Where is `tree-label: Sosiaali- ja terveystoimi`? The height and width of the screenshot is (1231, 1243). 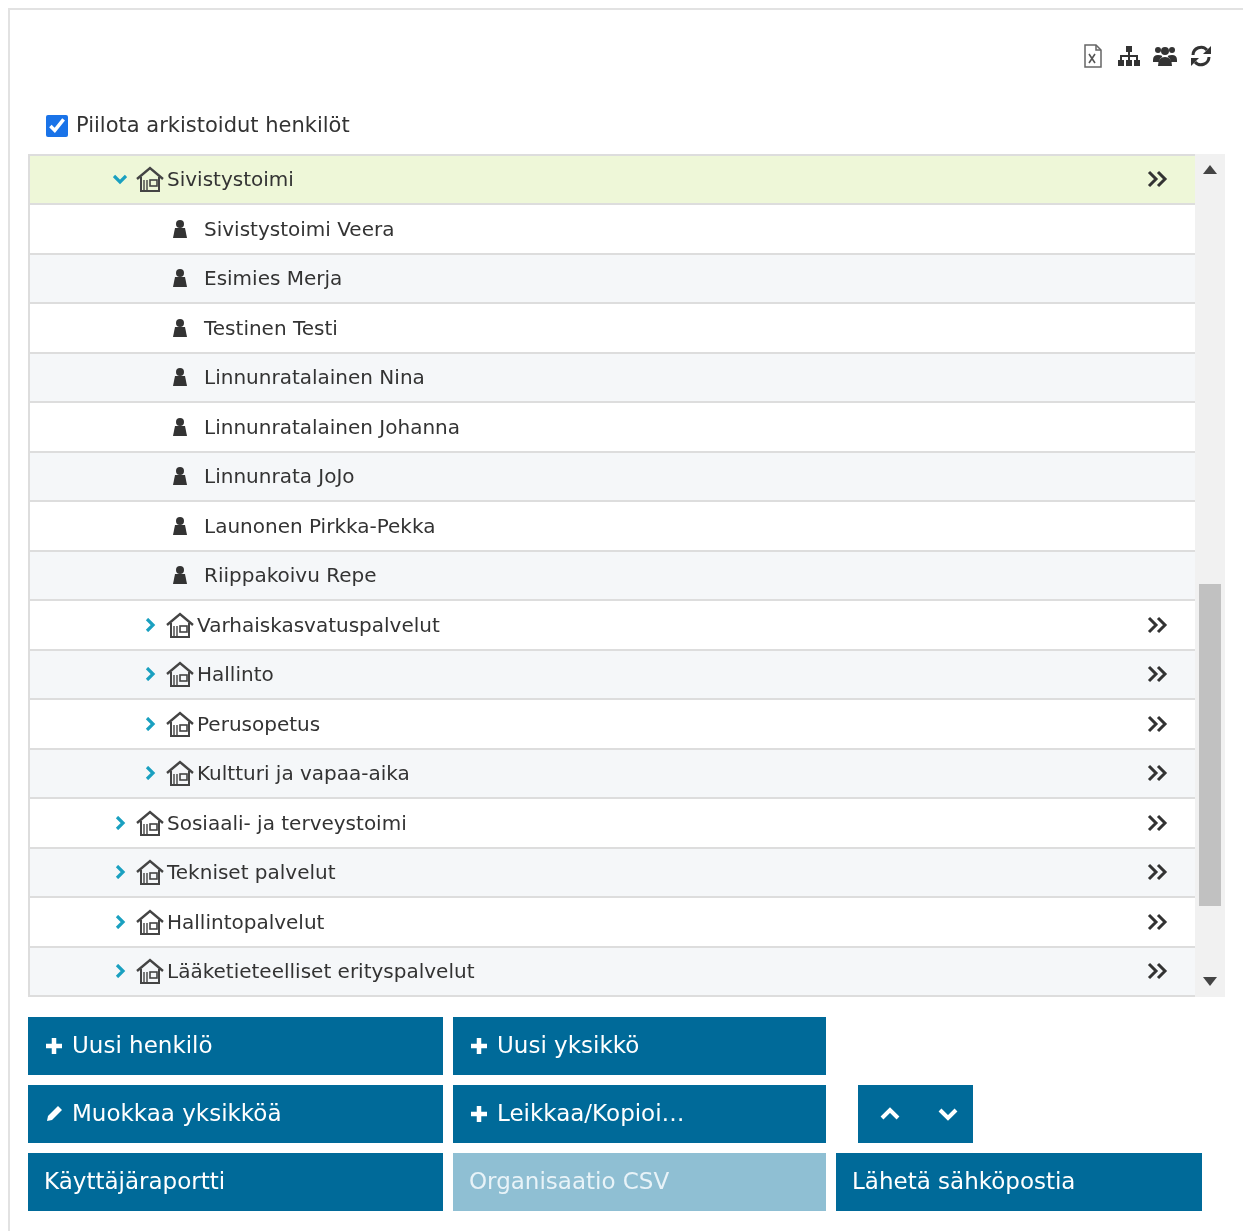 tree-label: Sosiaali- ja terveystoimi is located at coordinates (287, 822).